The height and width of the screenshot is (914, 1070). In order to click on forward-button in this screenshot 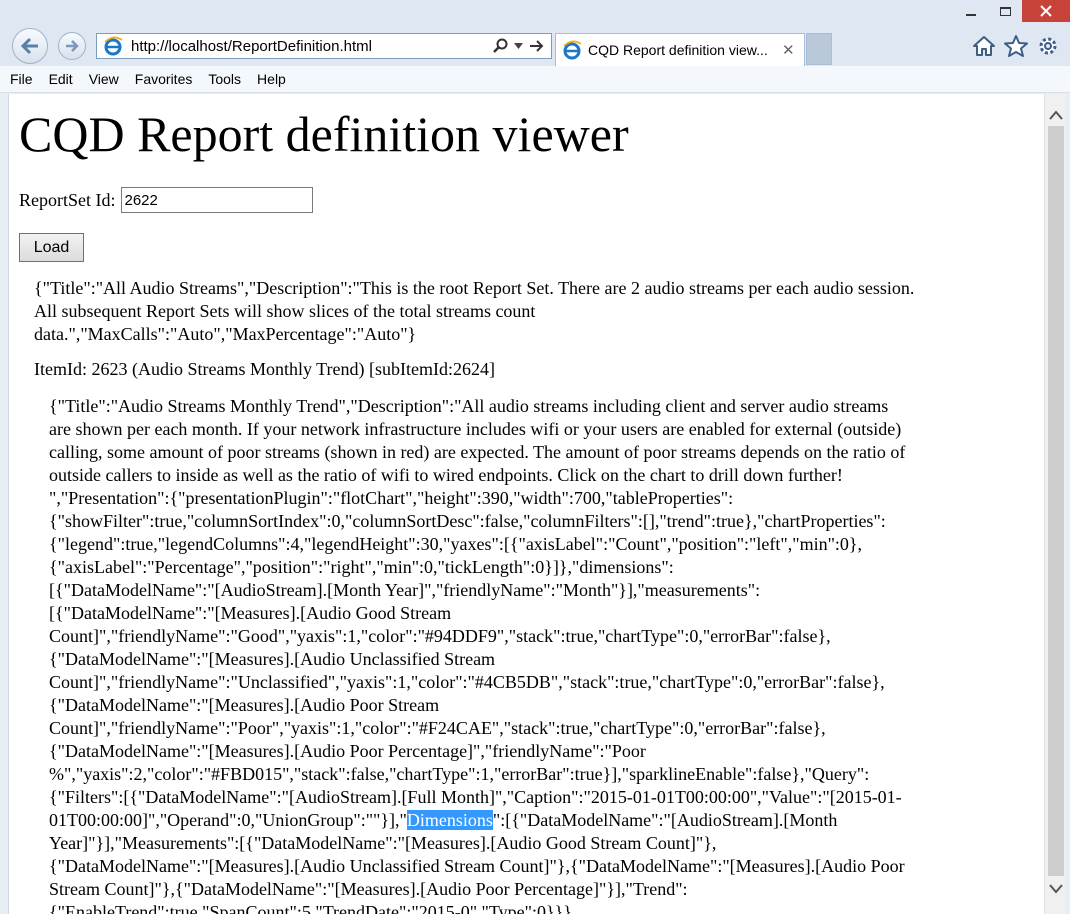, I will do `click(72, 46)`.